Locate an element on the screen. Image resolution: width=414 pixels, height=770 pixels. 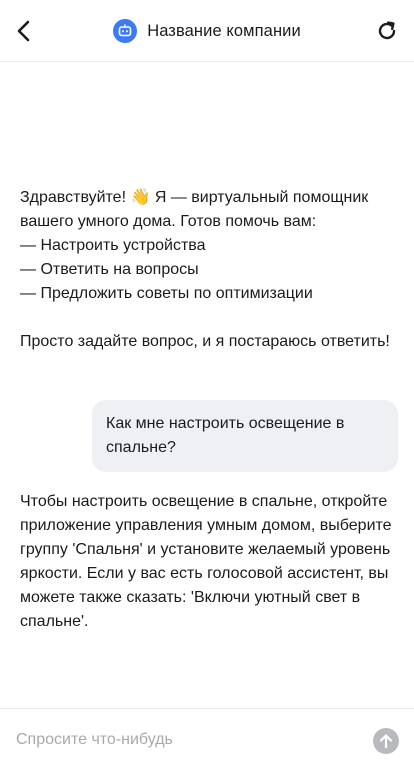
greeting-list-item: — Ответить на вопросы is located at coordinates (109, 269).